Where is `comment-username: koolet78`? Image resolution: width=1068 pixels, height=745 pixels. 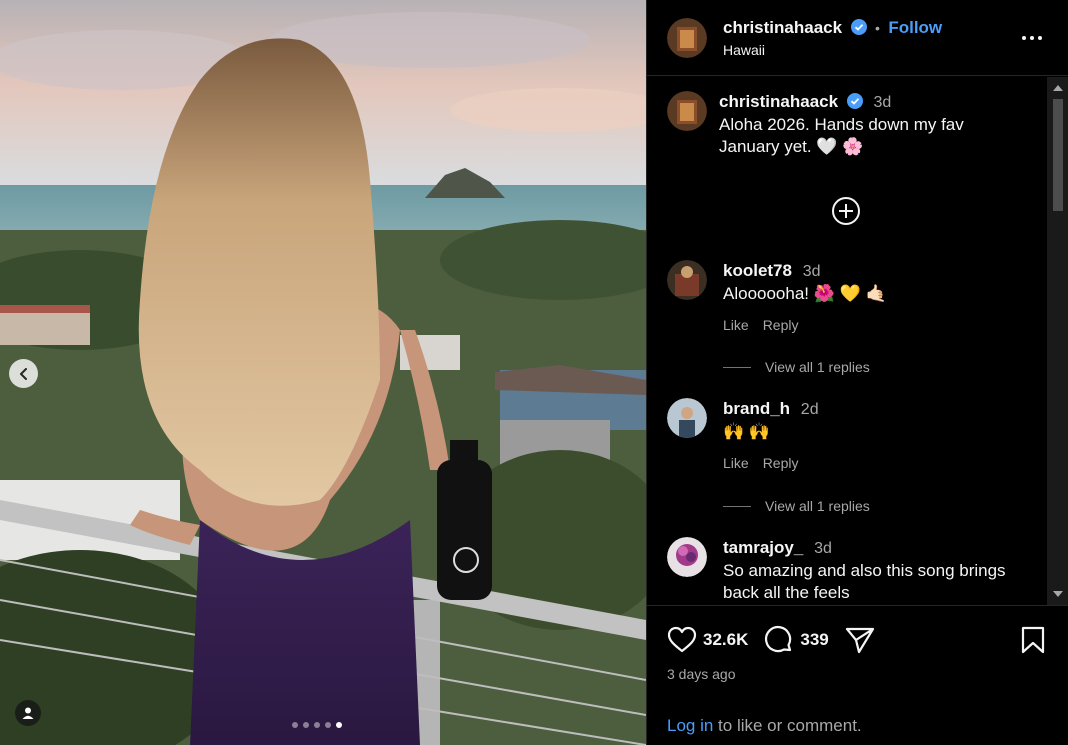 comment-username: koolet78 is located at coordinates (757, 270).